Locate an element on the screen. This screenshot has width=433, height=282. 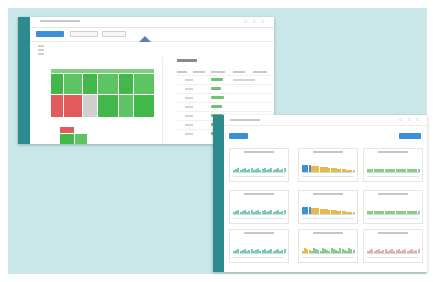
secondary-heatmap is located at coordinates (74, 135).